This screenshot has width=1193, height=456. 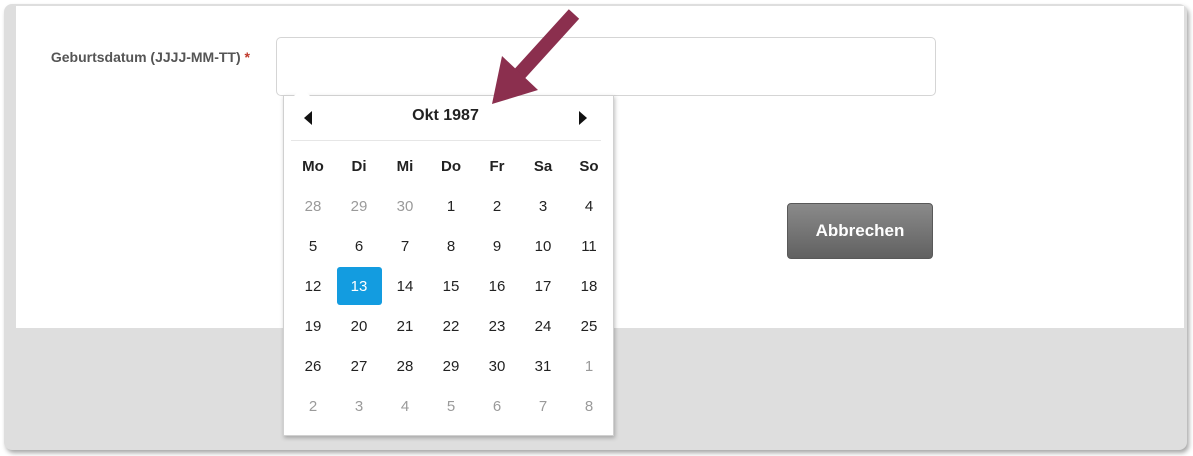 What do you see at coordinates (145, 57) in the screenshot?
I see `birthdate-label-text: Geburtsdatum (JJJJ-MM-TT)` at bounding box center [145, 57].